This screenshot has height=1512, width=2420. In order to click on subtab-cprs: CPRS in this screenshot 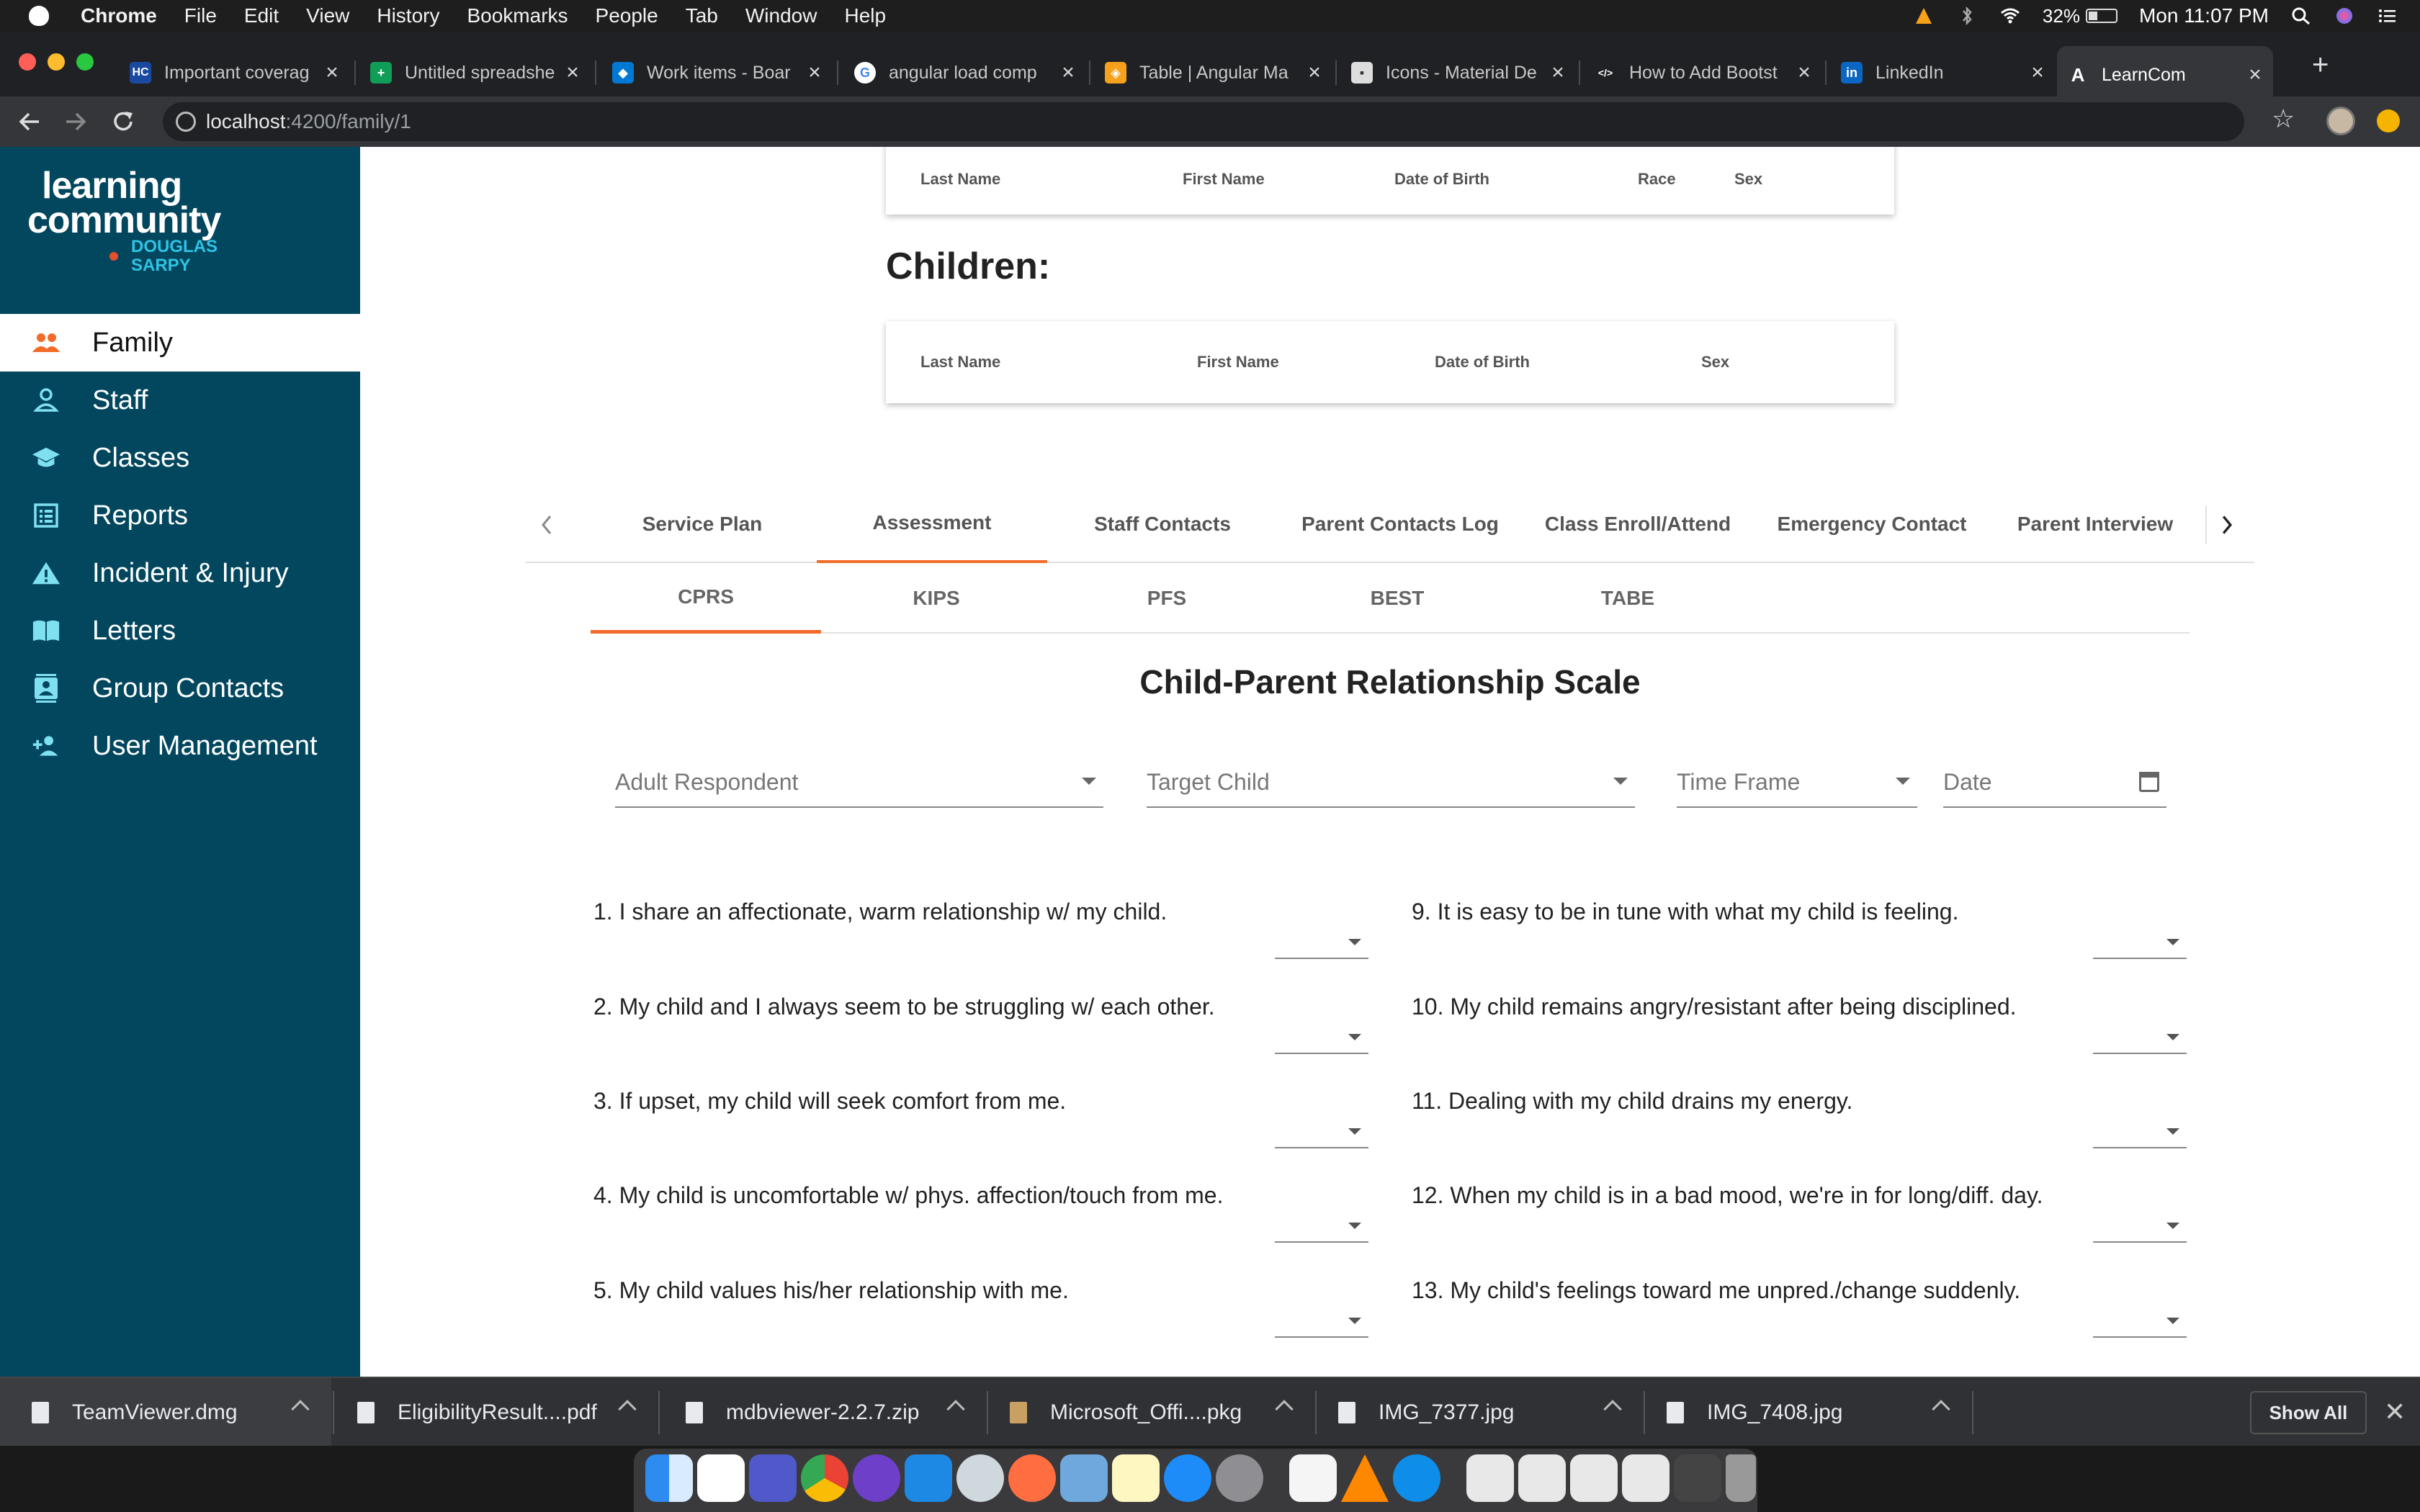, I will do `click(706, 598)`.